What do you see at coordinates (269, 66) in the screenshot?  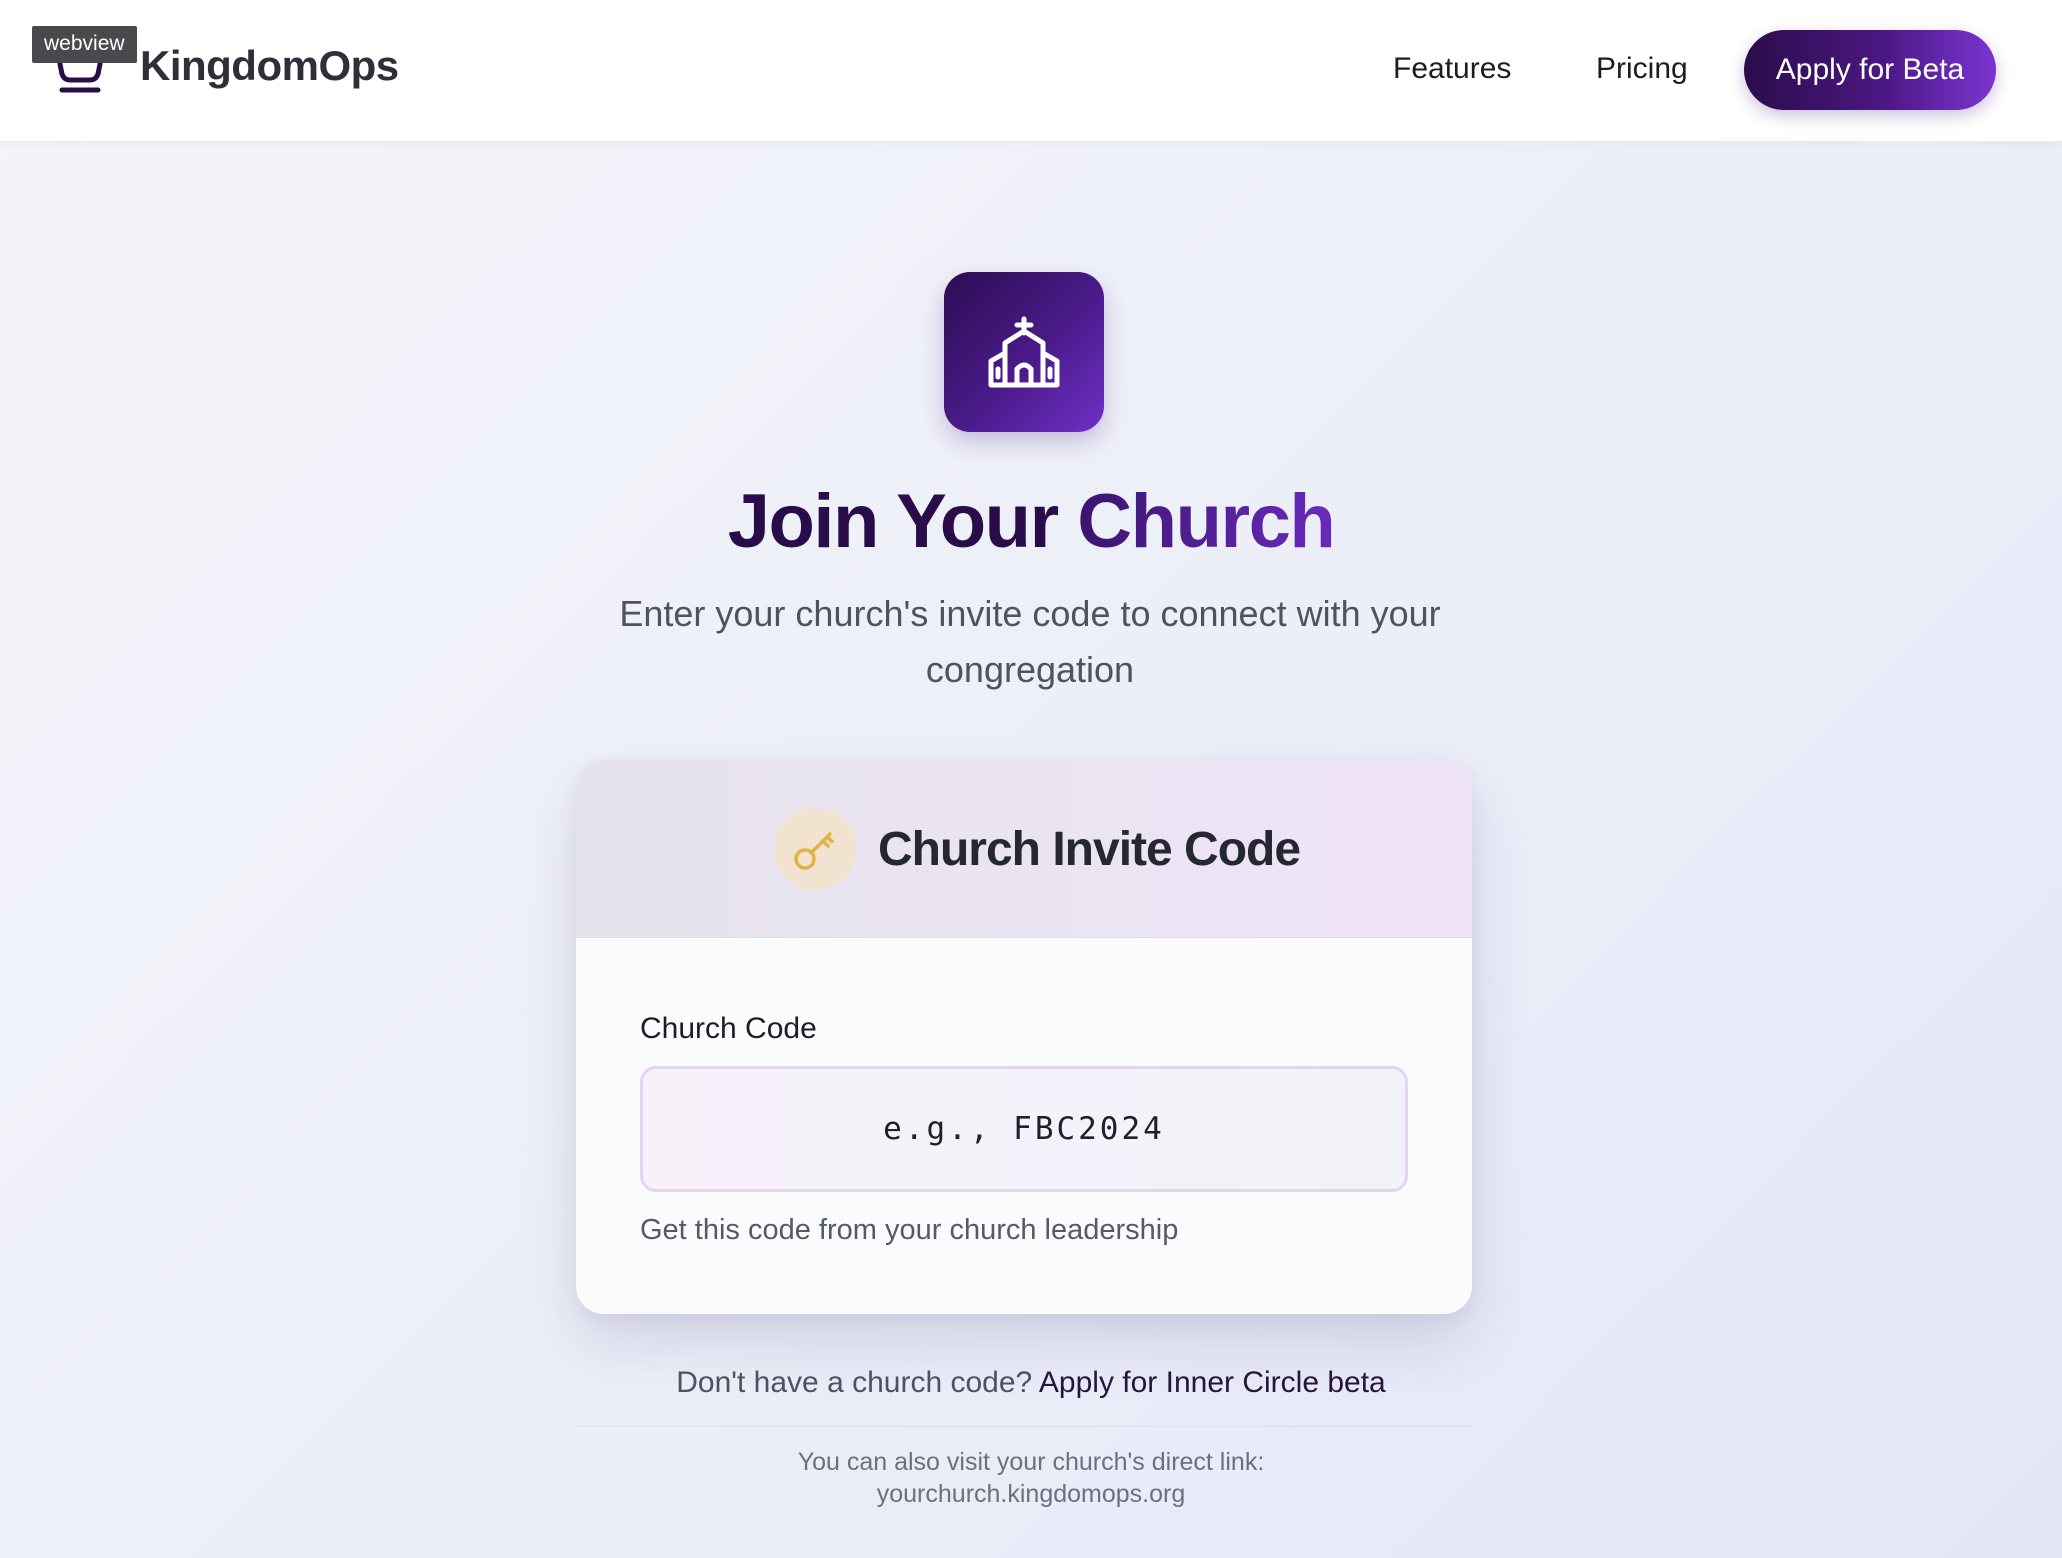 I see `logo-text: KingdomOps` at bounding box center [269, 66].